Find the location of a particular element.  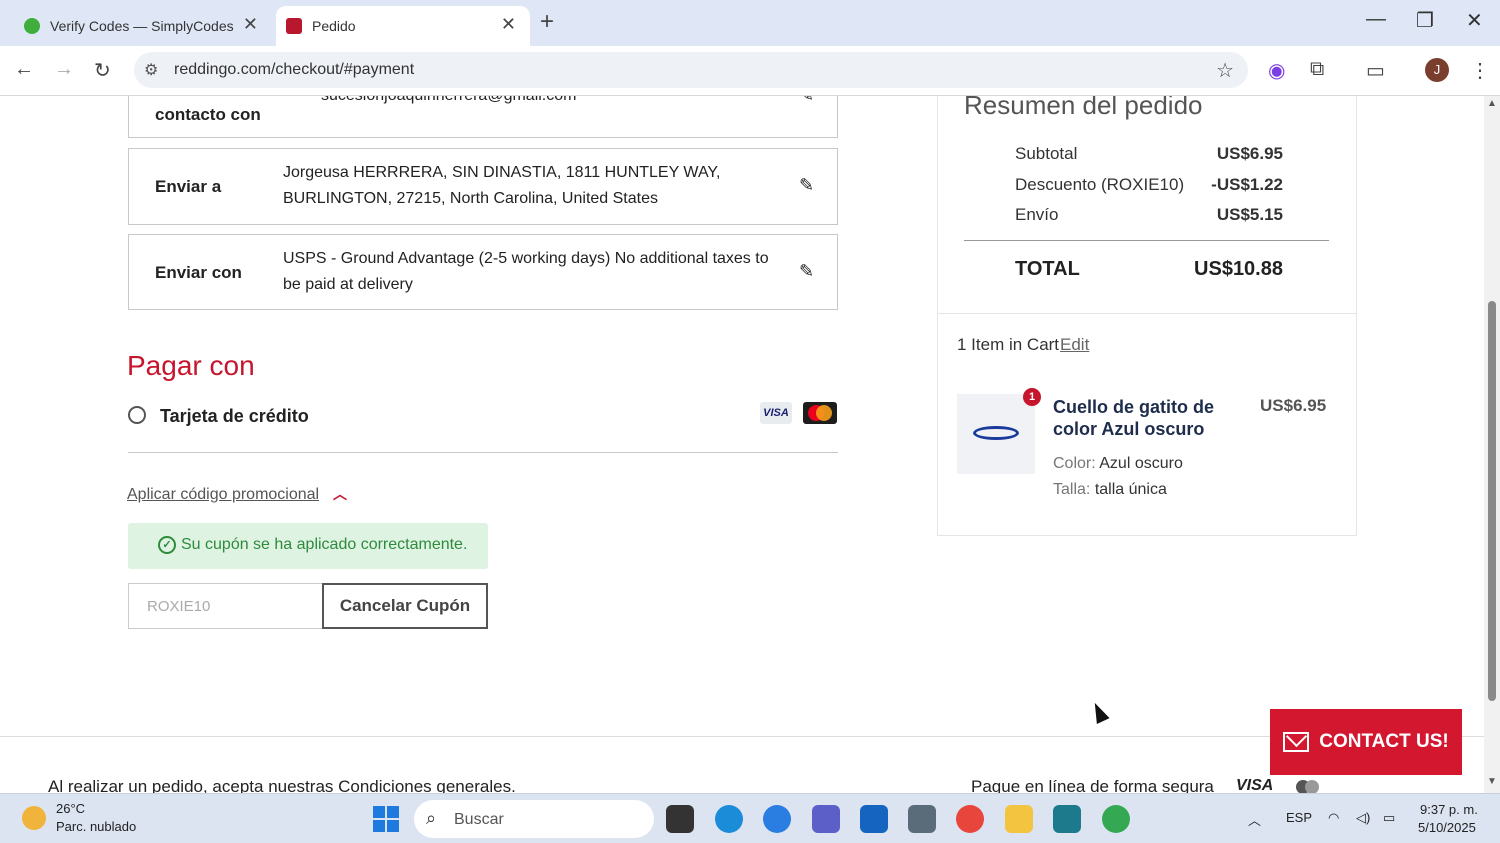

shipping-value: US$5.15 is located at coordinates (1249, 214).